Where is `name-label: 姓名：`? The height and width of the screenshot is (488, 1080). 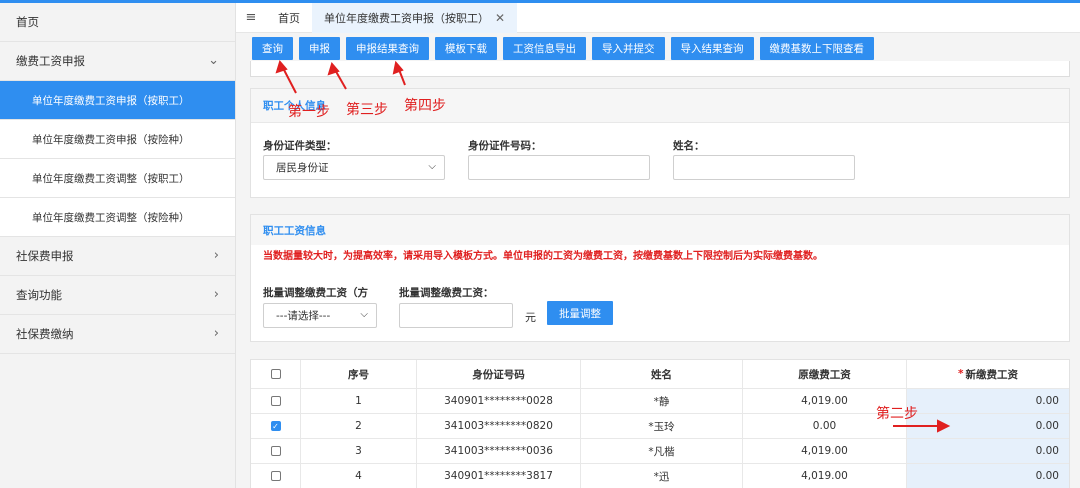 name-label: 姓名： is located at coordinates (689, 146).